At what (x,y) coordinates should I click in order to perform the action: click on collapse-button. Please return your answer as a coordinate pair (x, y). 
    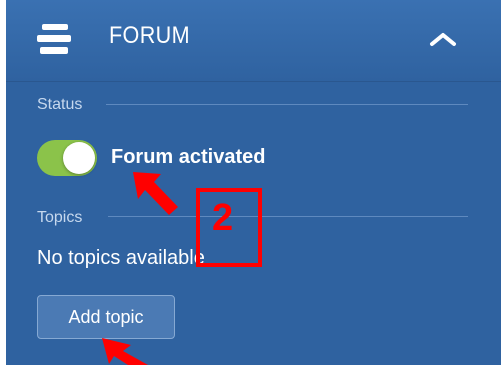
    Looking at the image, I should click on (443, 39).